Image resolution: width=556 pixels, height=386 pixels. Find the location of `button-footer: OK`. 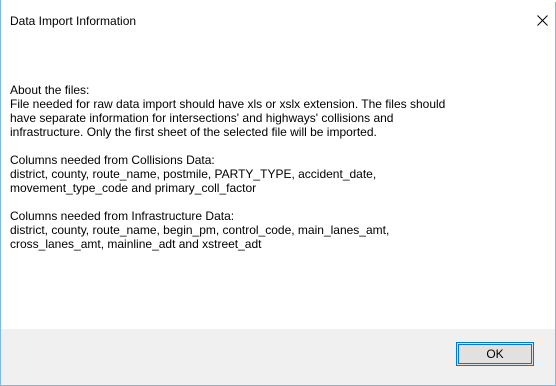

button-footer: OK is located at coordinates (278, 357).